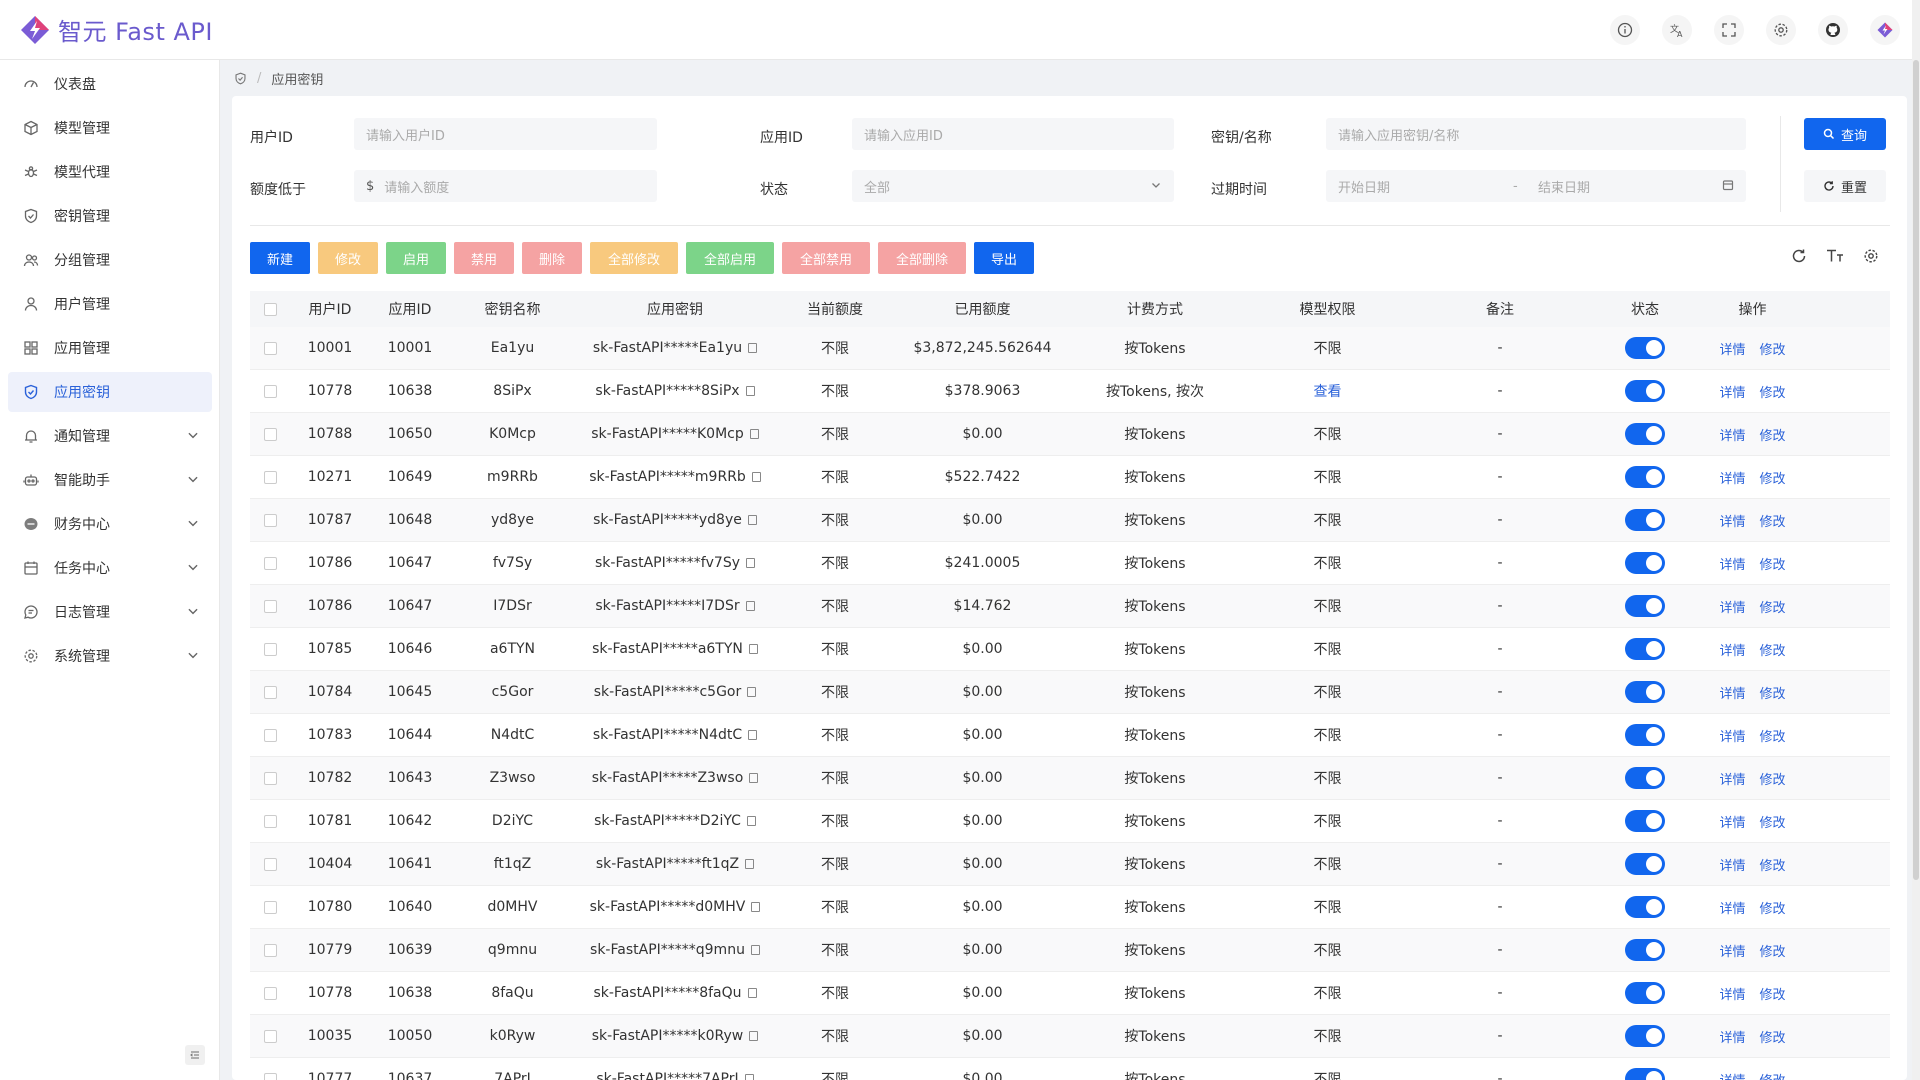 Image resolution: width=1920 pixels, height=1080 pixels. What do you see at coordinates (1885, 30) in the screenshot?
I see `avatar-logo-icon` at bounding box center [1885, 30].